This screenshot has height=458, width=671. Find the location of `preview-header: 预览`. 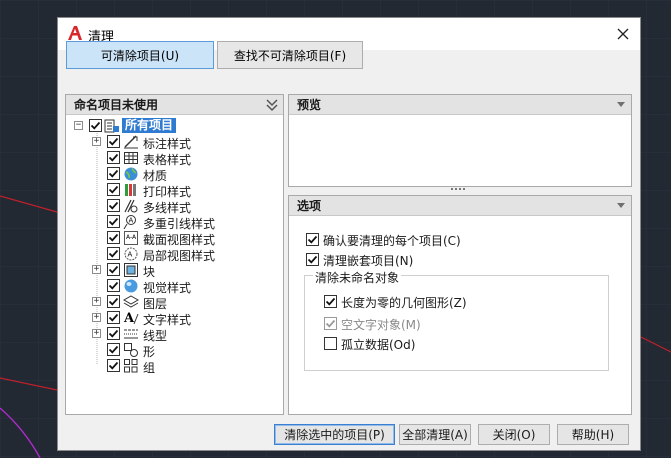

preview-header: 预览 is located at coordinates (460, 105).